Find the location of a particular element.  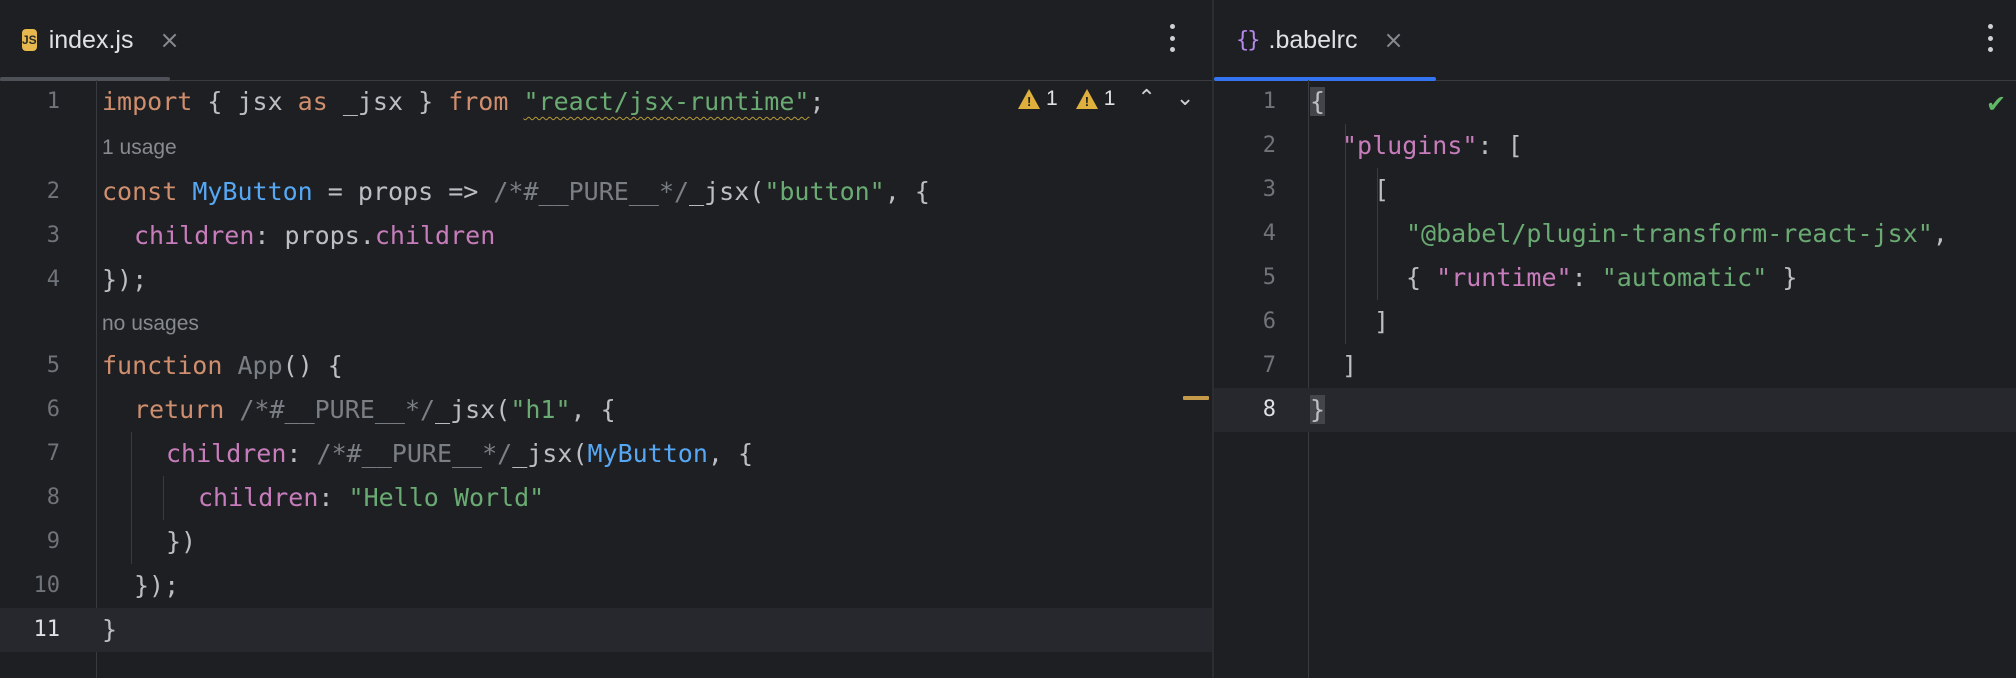

token-key: "runtime" is located at coordinates (1504, 277).